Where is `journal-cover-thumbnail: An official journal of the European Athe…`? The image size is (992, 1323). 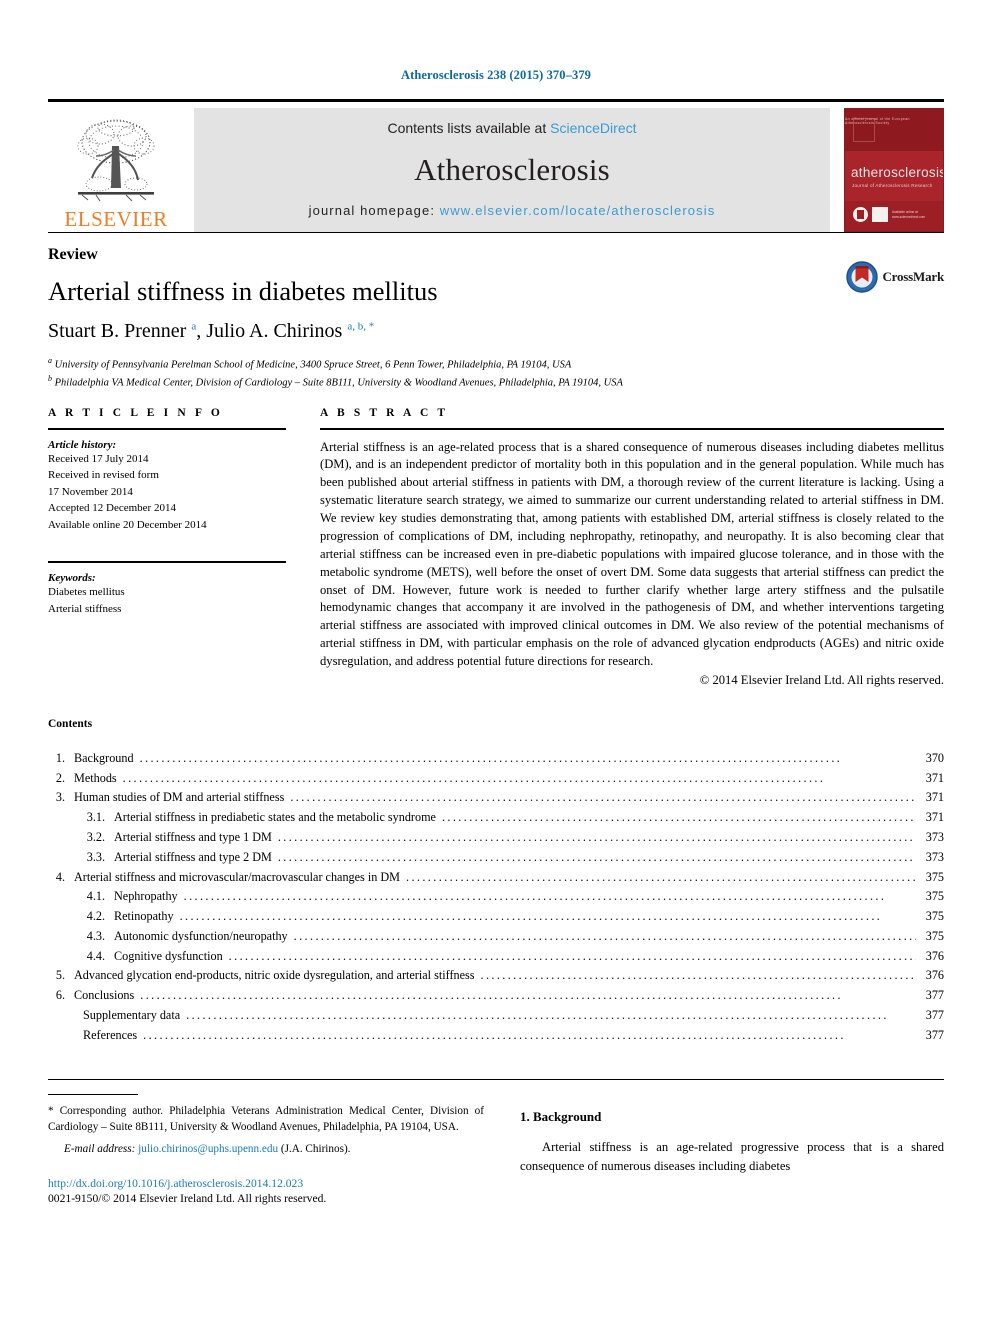
journal-cover-thumbnail: An official journal of the European Athe… is located at coordinates (894, 170).